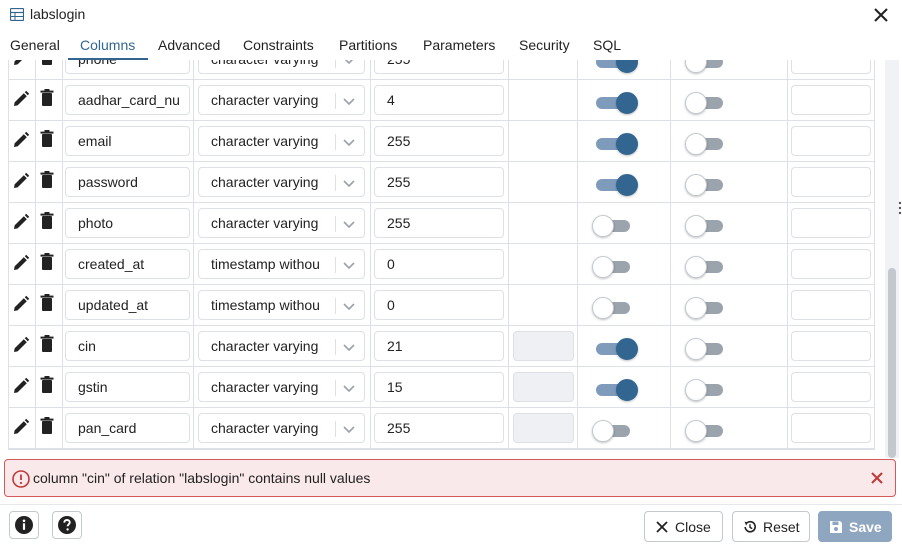 The width and height of the screenshot is (902, 549). What do you see at coordinates (439, 387) in the screenshot?
I see `length-input: 15` at bounding box center [439, 387].